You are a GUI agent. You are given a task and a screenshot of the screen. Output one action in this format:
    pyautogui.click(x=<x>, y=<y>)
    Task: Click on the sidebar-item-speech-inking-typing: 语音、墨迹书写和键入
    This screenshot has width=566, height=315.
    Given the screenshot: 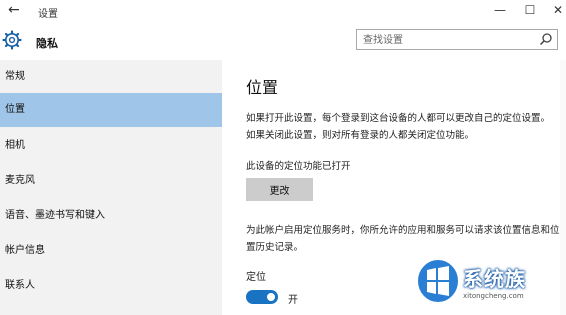 What is the action you would take?
    pyautogui.click(x=111, y=216)
    